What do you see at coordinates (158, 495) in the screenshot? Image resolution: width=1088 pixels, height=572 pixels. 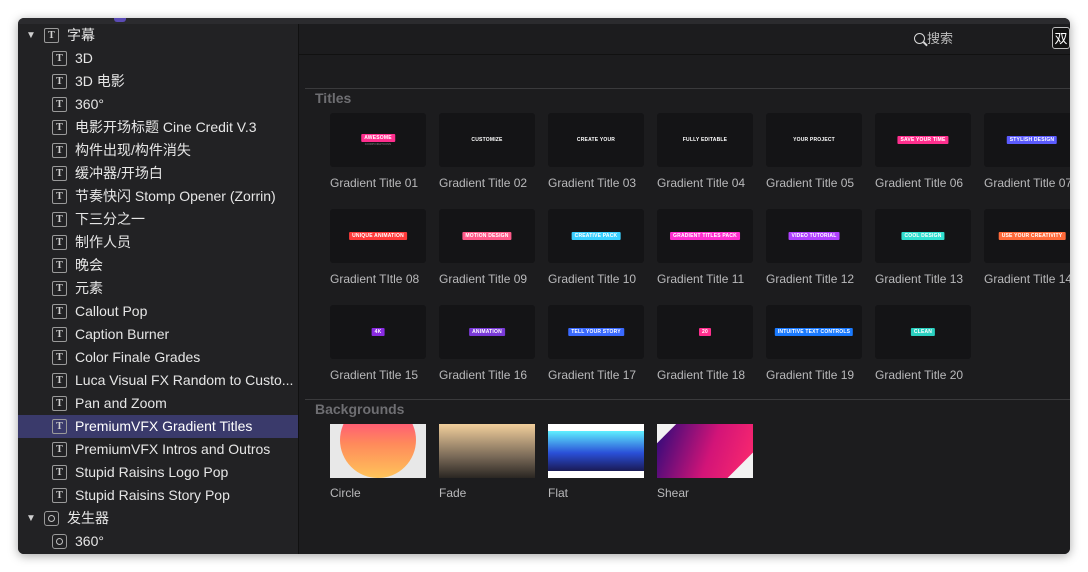 I see `sidebar-item: T Stupid Raisins Story Pop` at bounding box center [158, 495].